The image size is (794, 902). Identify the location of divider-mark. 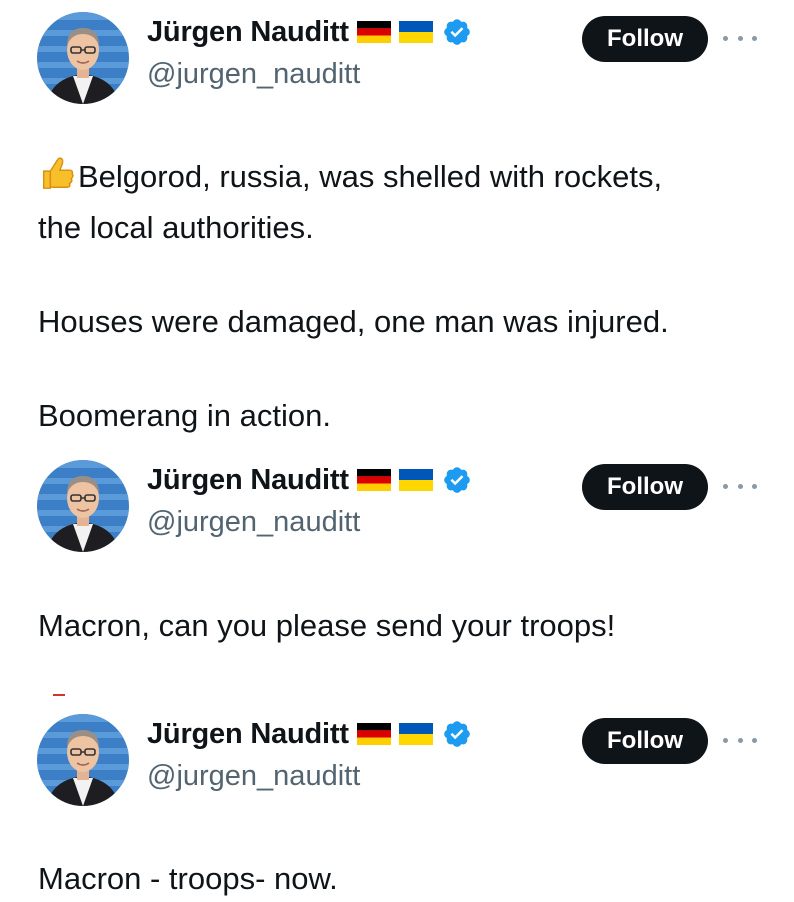
(59, 695).